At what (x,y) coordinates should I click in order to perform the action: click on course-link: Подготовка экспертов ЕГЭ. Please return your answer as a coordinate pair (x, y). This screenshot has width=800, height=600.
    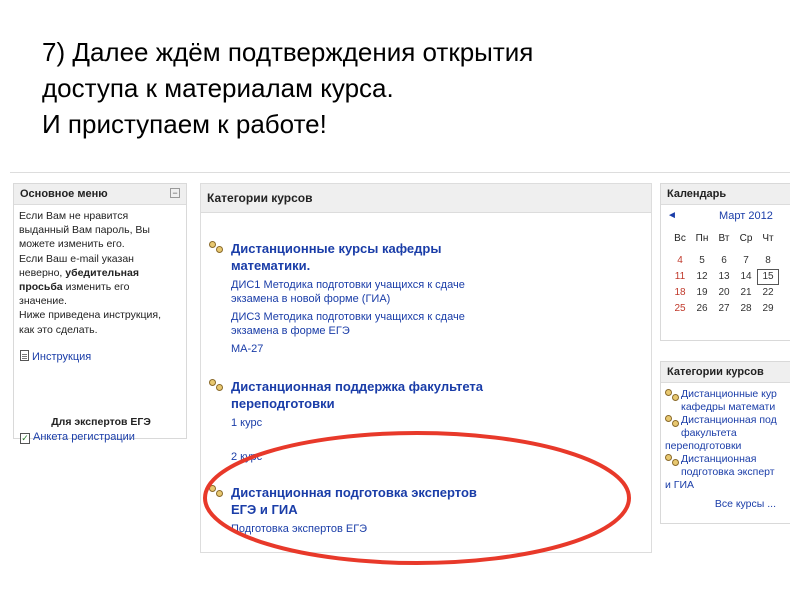
    Looking at the image, I should click on (431, 529).